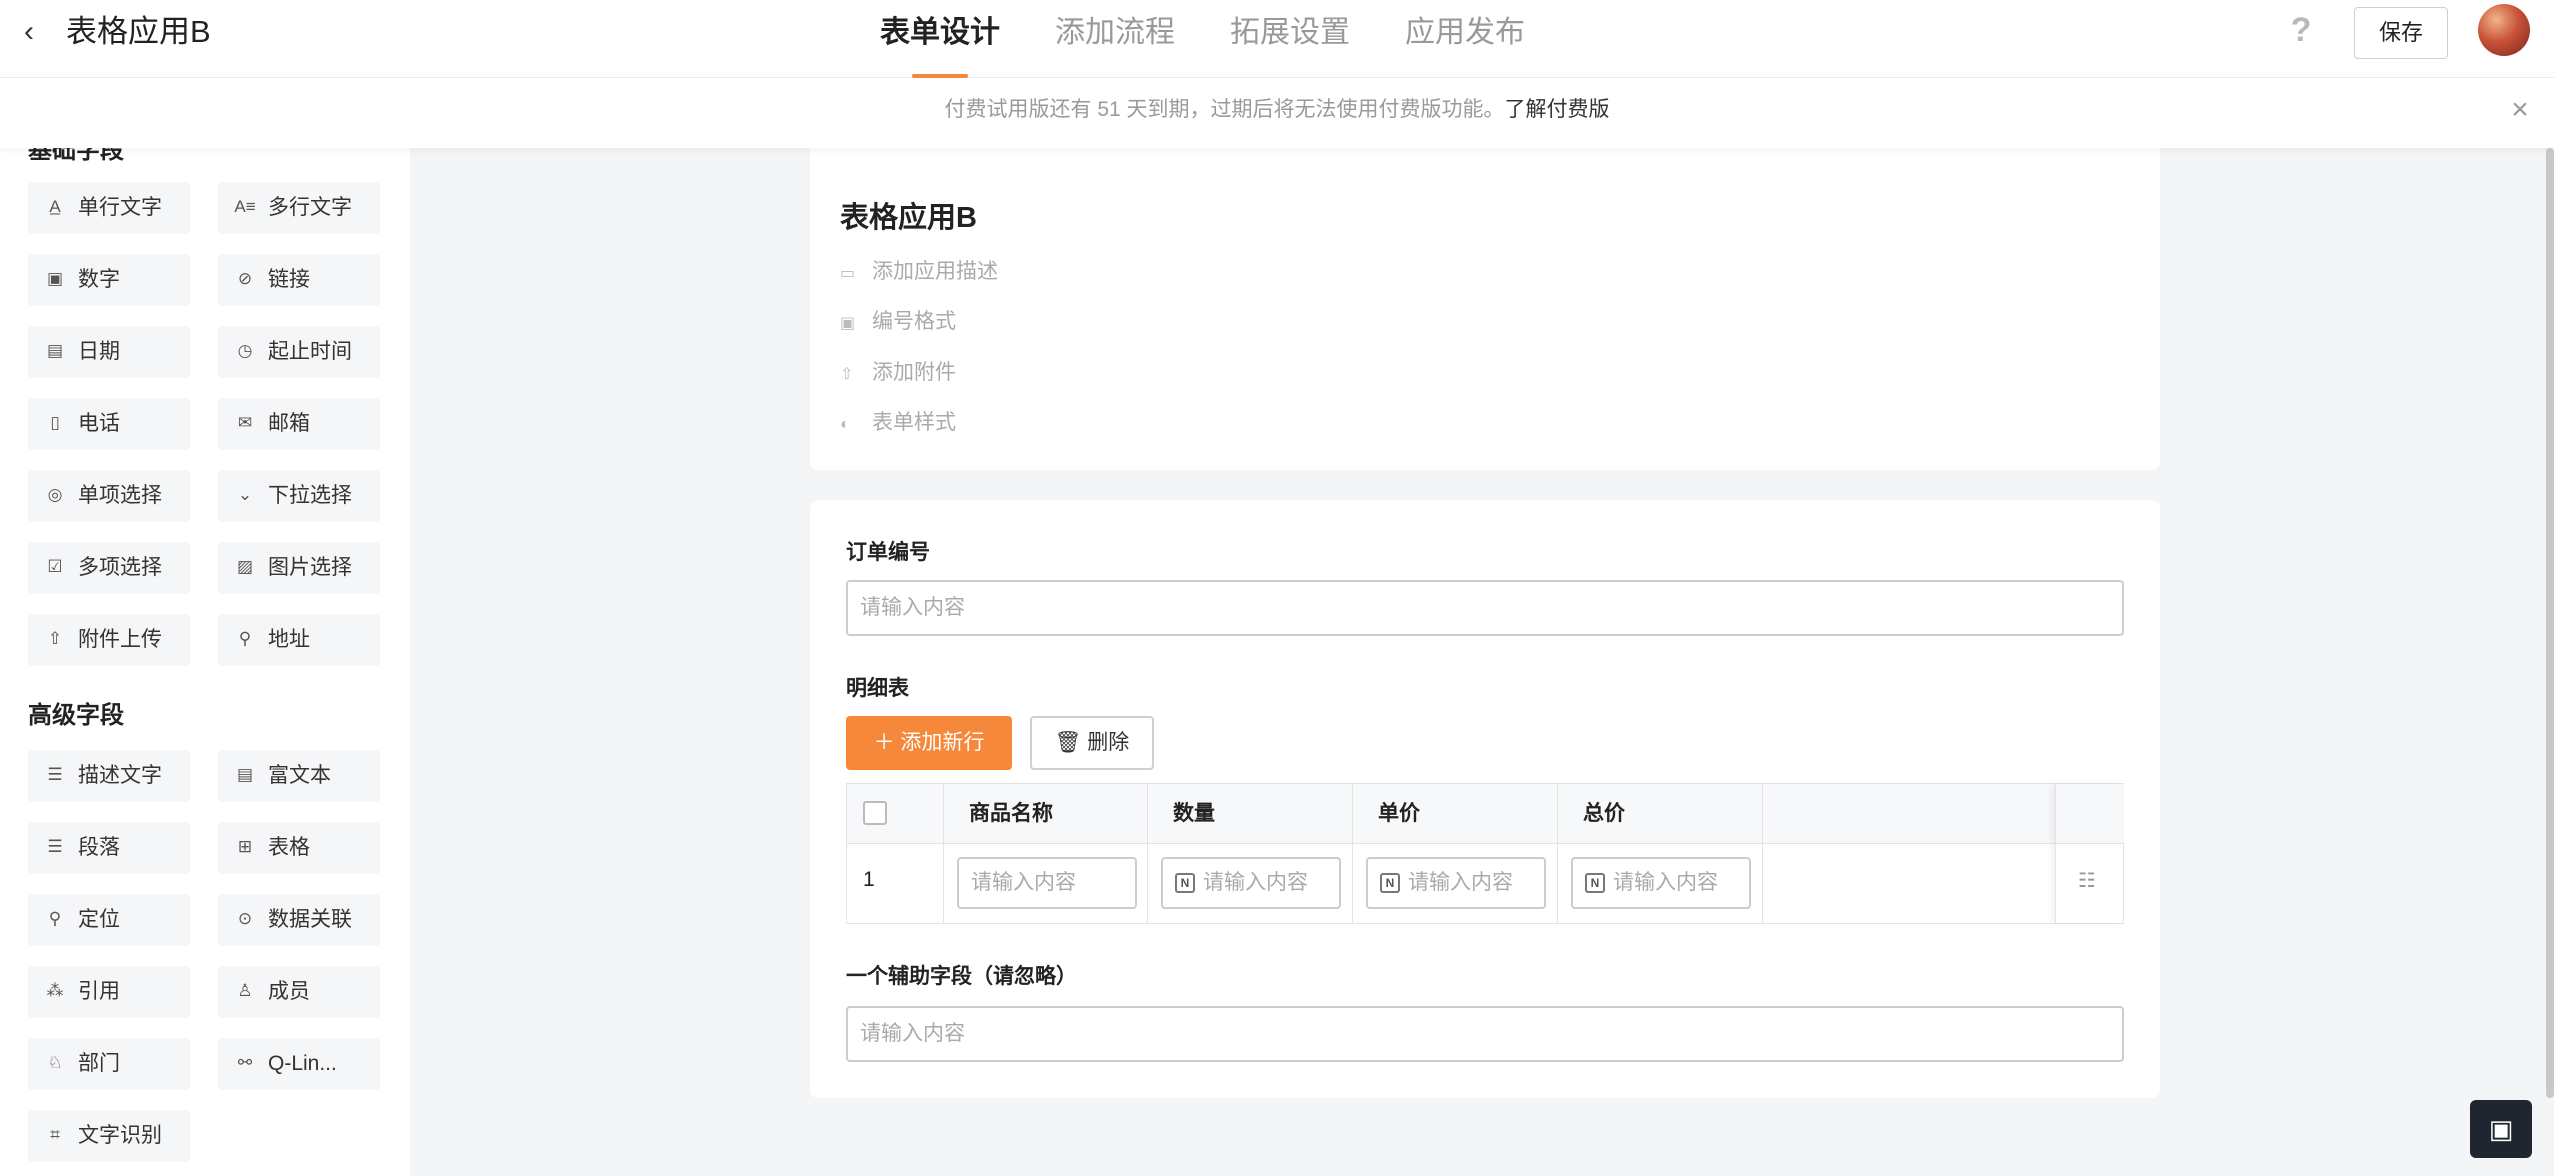 Image resolution: width=2554 pixels, height=1176 pixels. I want to click on time-range-icon: ◷, so click(245, 350).